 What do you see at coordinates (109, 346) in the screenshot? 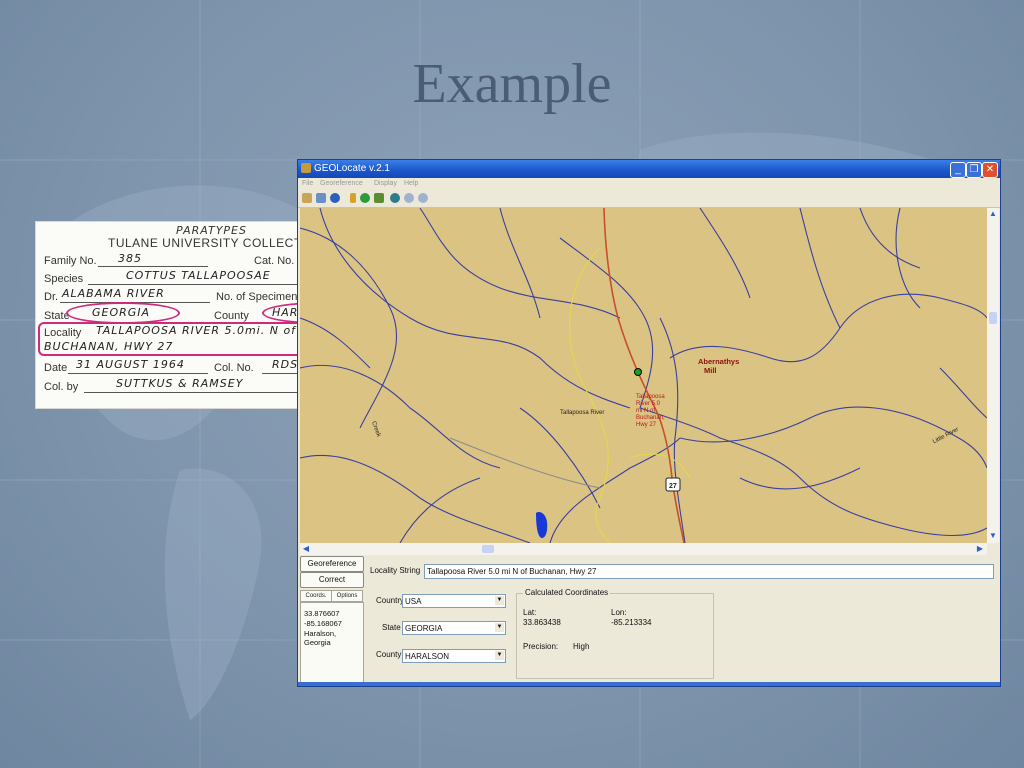
I see `locality-value-line2: BUCHANAN, HWY 27` at bounding box center [109, 346].